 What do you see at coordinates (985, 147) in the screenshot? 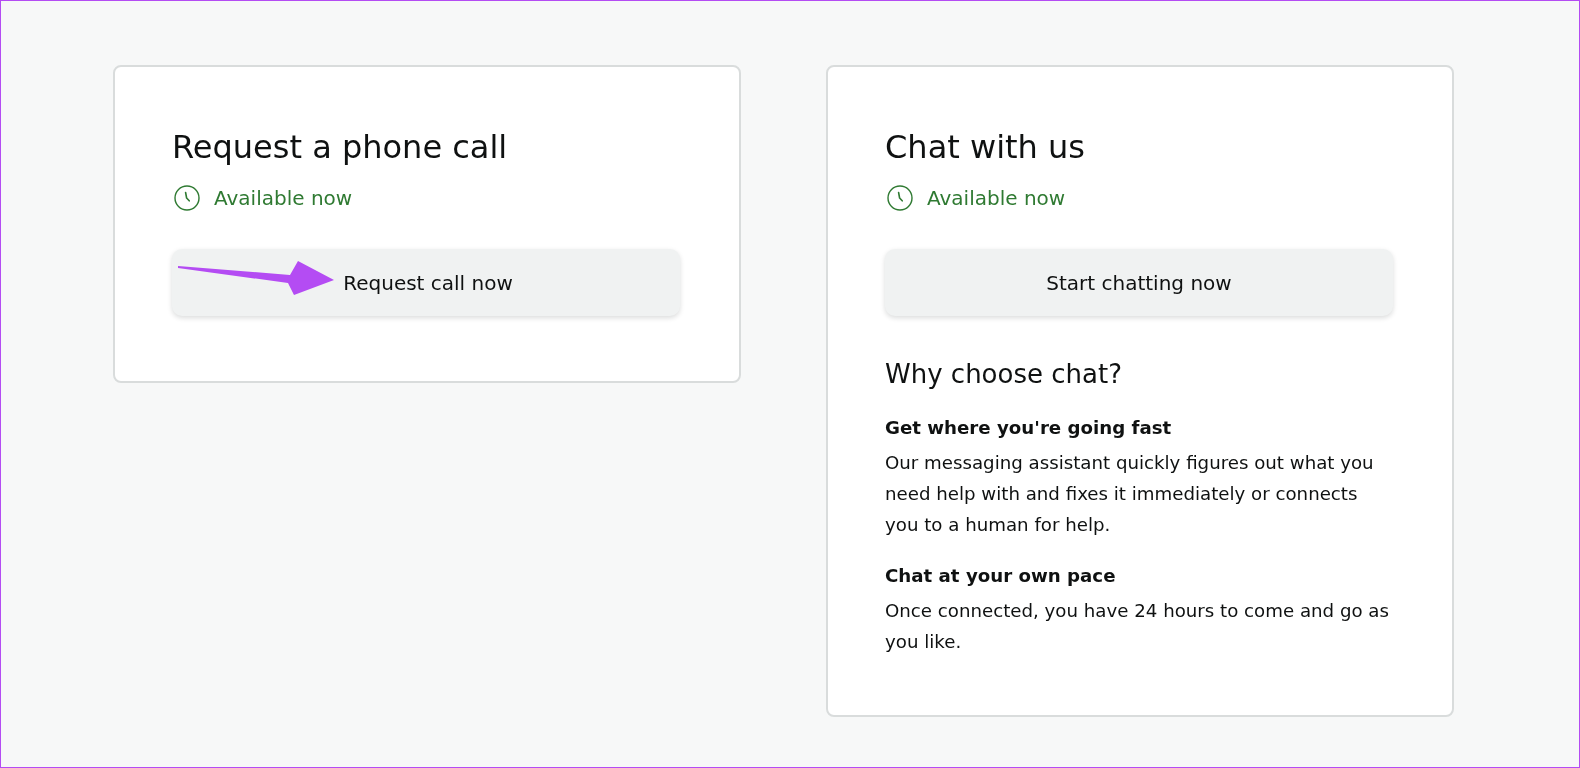
I see `card-title: Chat with us` at bounding box center [985, 147].